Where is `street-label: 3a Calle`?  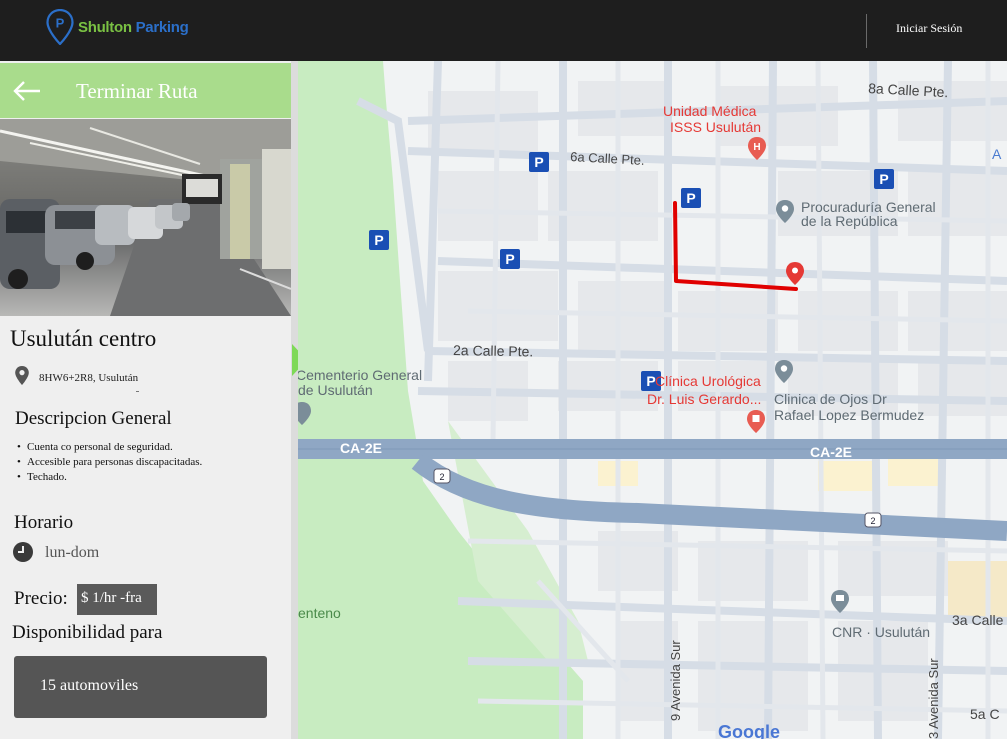 street-label: 3a Calle is located at coordinates (978, 620).